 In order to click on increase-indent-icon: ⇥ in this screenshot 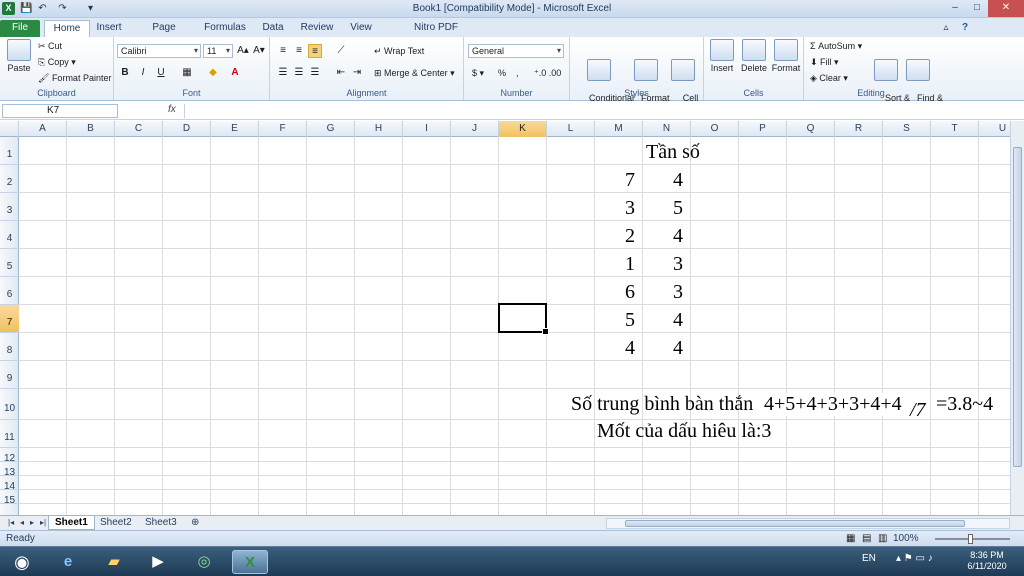, I will do `click(357, 73)`.